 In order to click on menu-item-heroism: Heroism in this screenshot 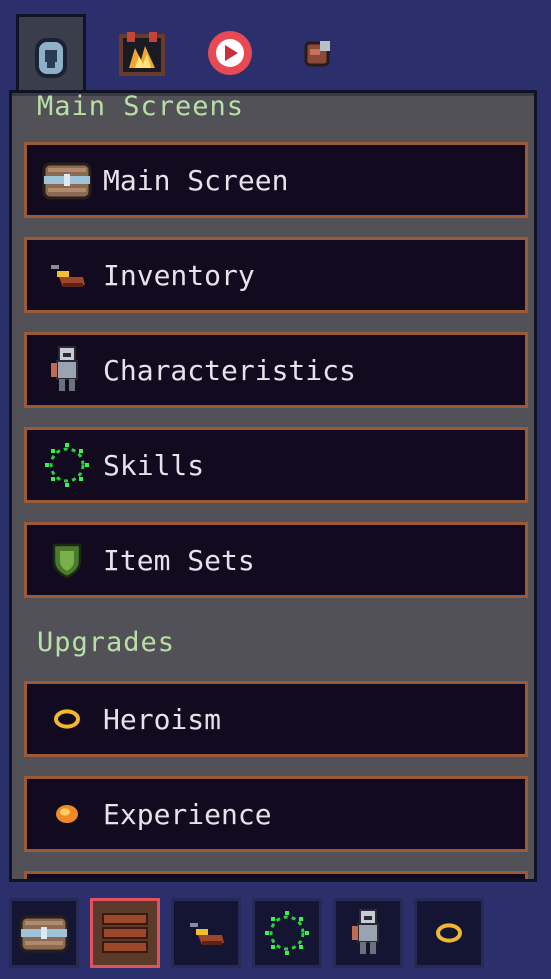, I will do `click(276, 719)`.